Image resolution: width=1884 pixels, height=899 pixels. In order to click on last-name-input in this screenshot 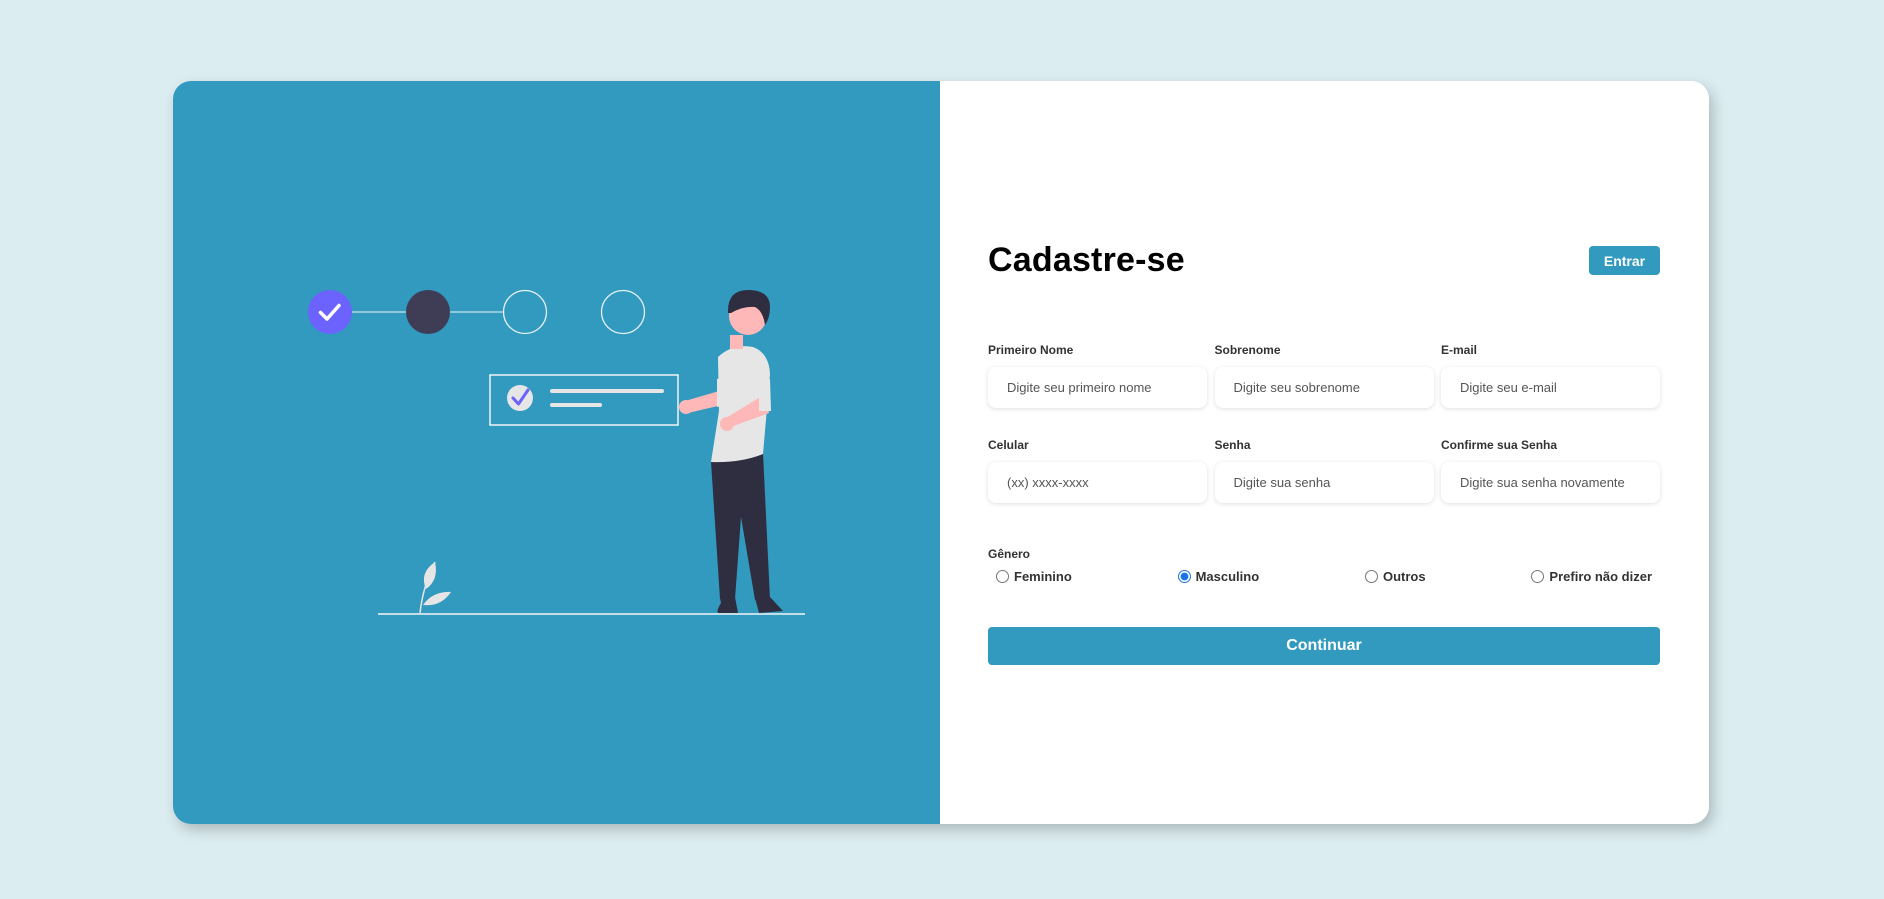, I will do `click(1324, 387)`.